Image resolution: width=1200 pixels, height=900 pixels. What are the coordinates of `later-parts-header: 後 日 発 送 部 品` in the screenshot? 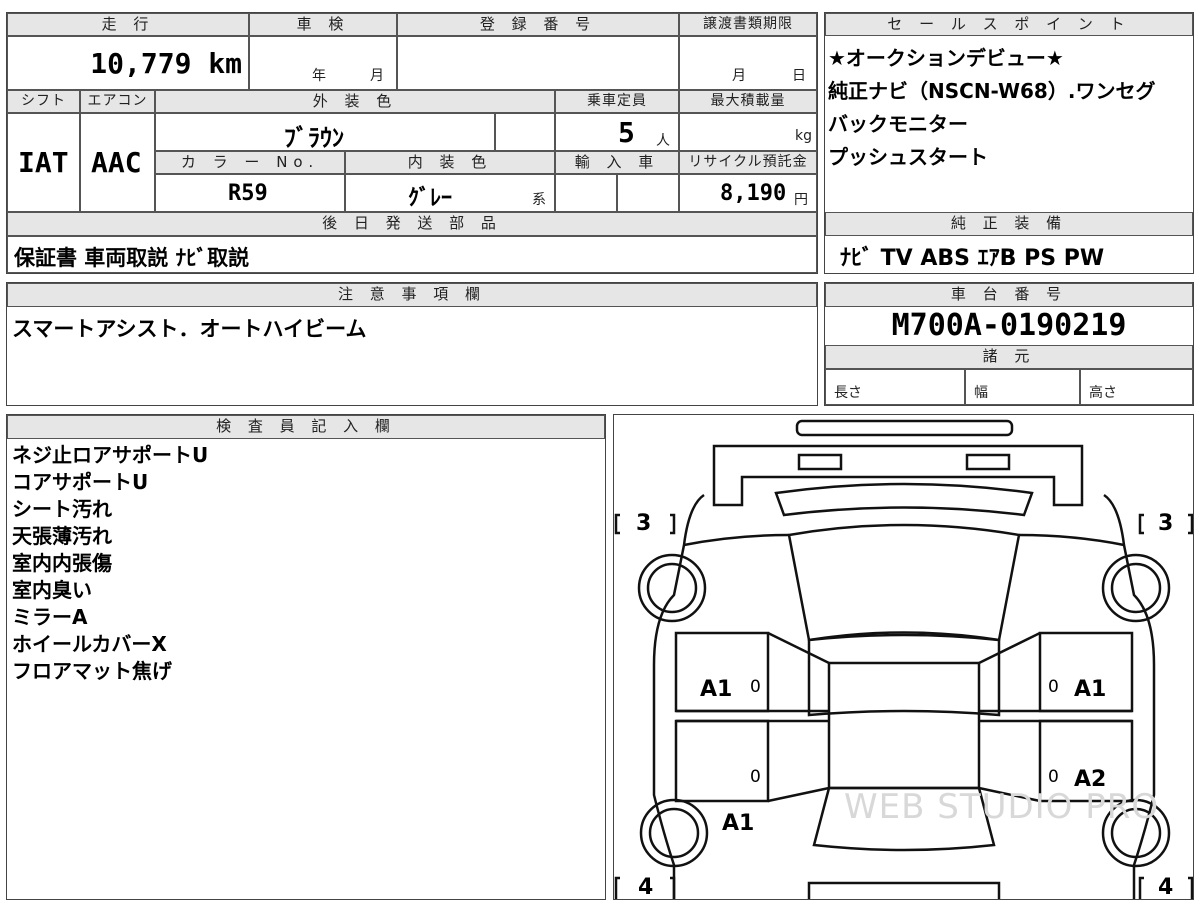 It's located at (412, 224).